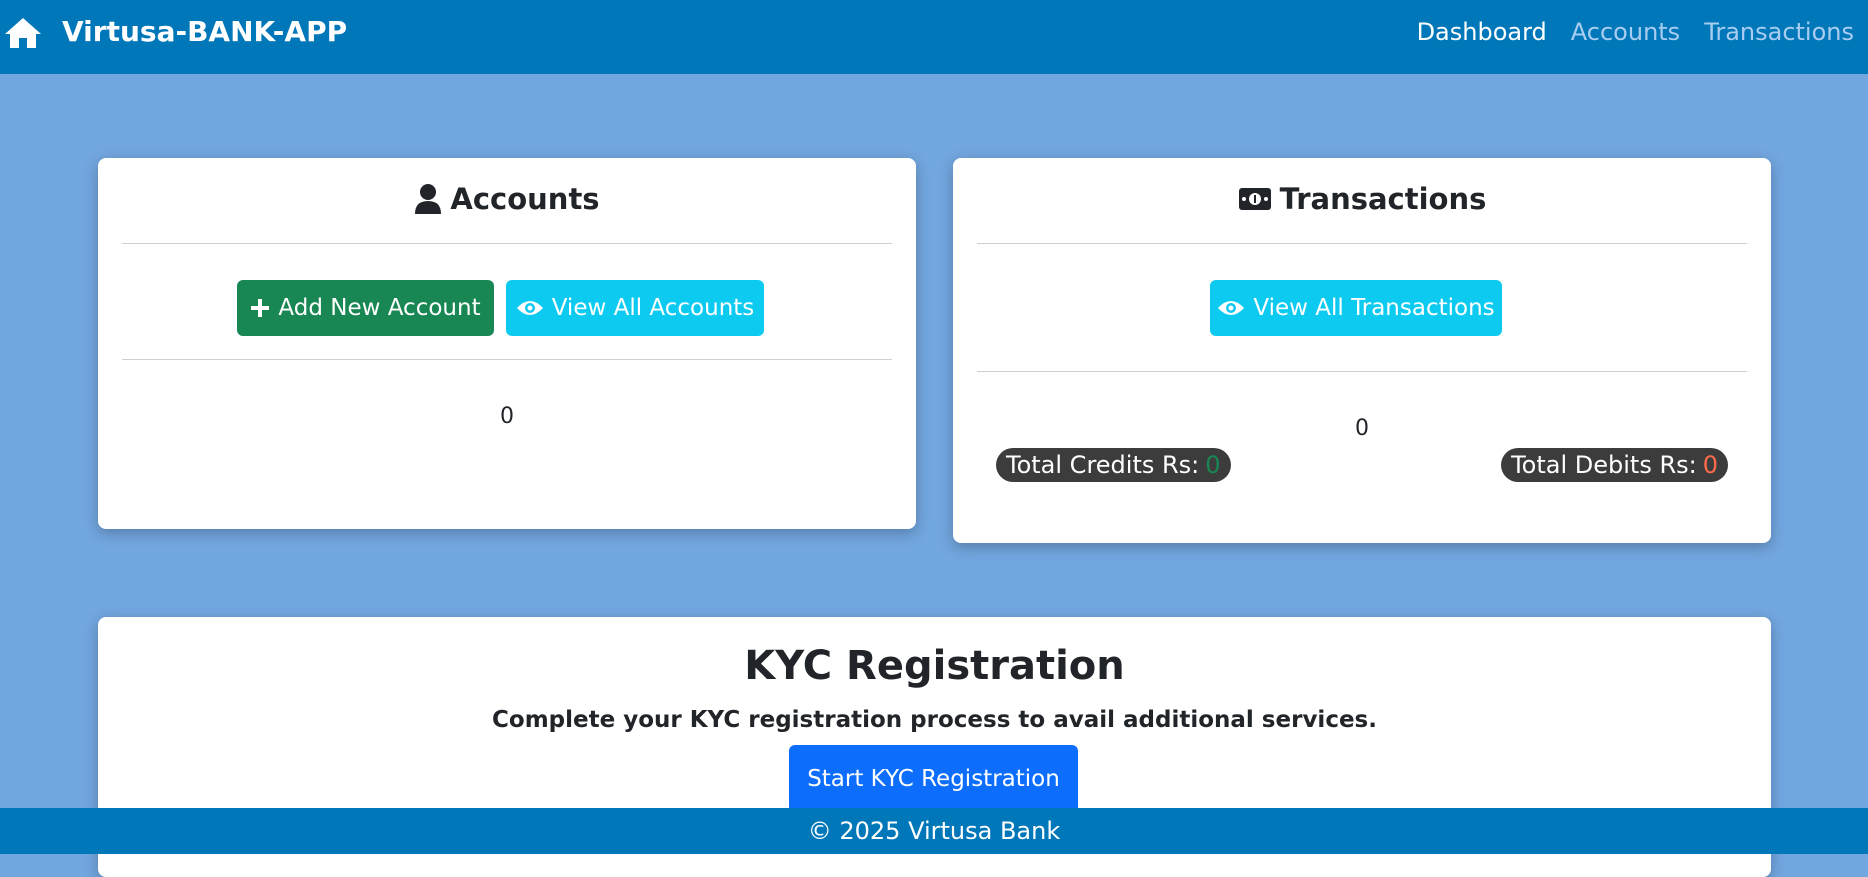 The height and width of the screenshot is (877, 1868). What do you see at coordinates (379, 308) in the screenshot?
I see `add-new-account-label: Add New Account` at bounding box center [379, 308].